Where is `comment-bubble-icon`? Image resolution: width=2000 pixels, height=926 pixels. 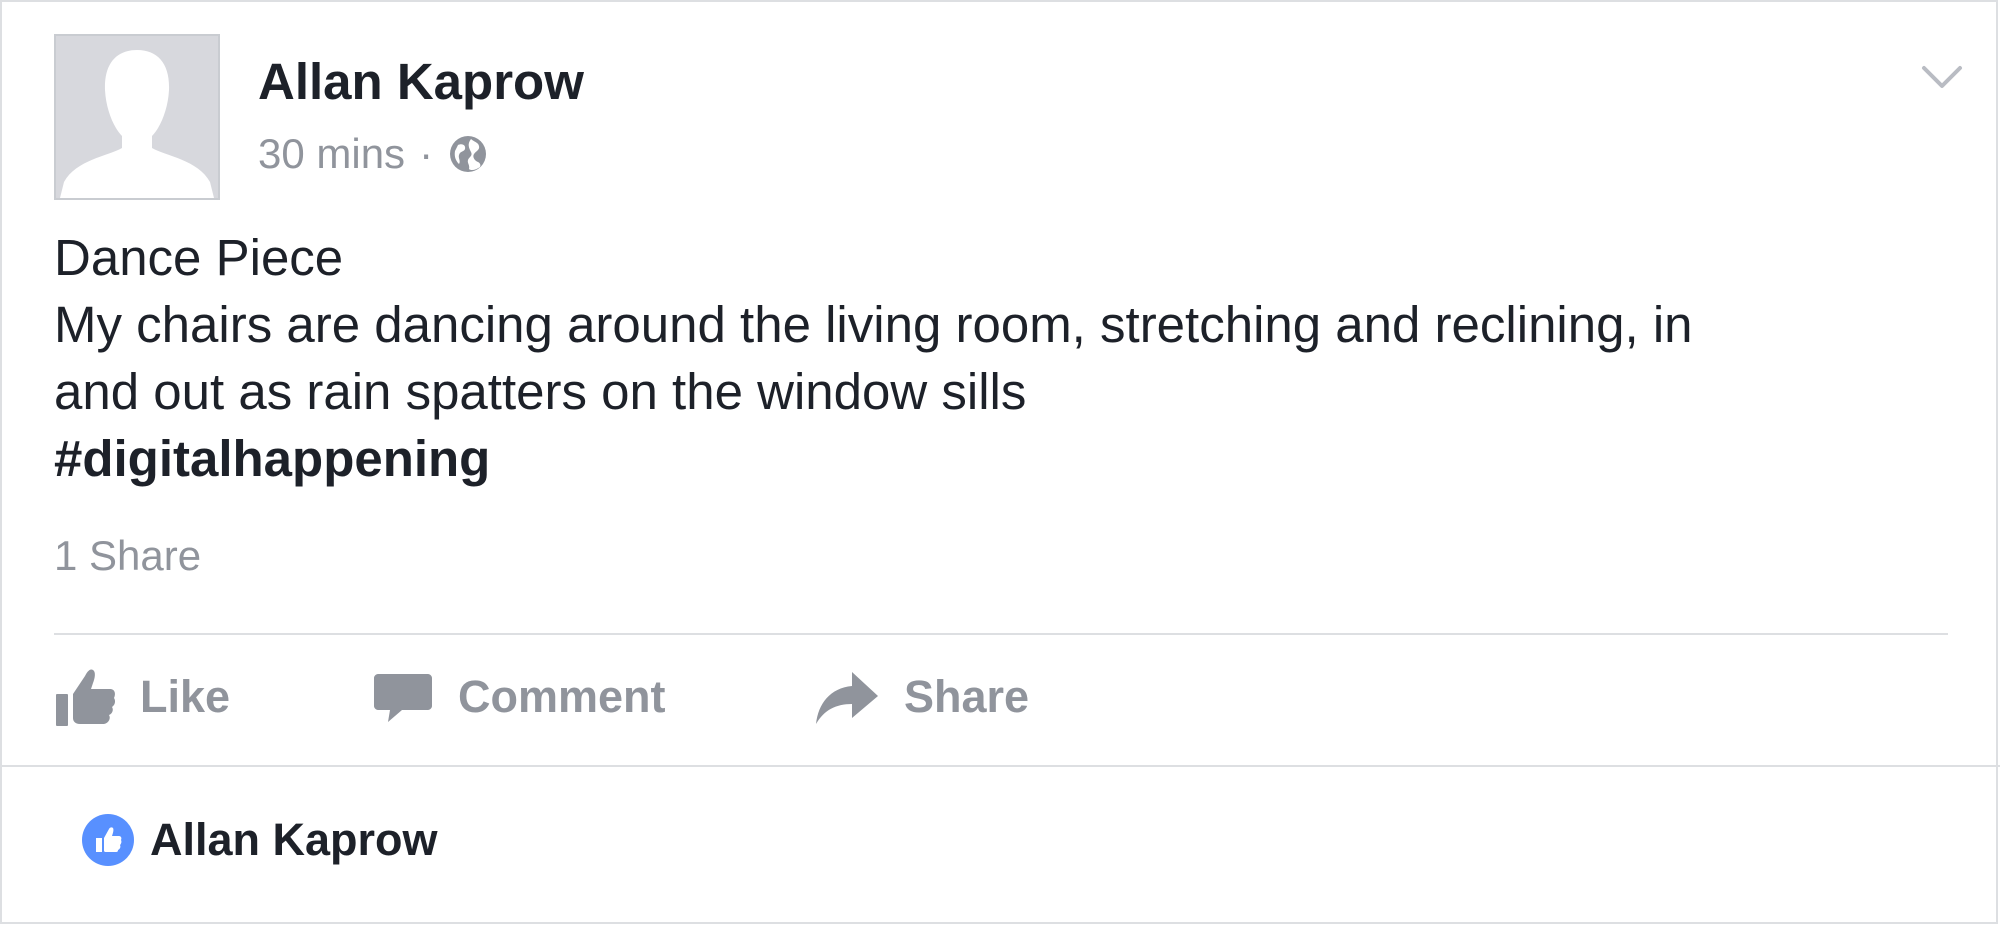
comment-bubble-icon is located at coordinates (403, 698).